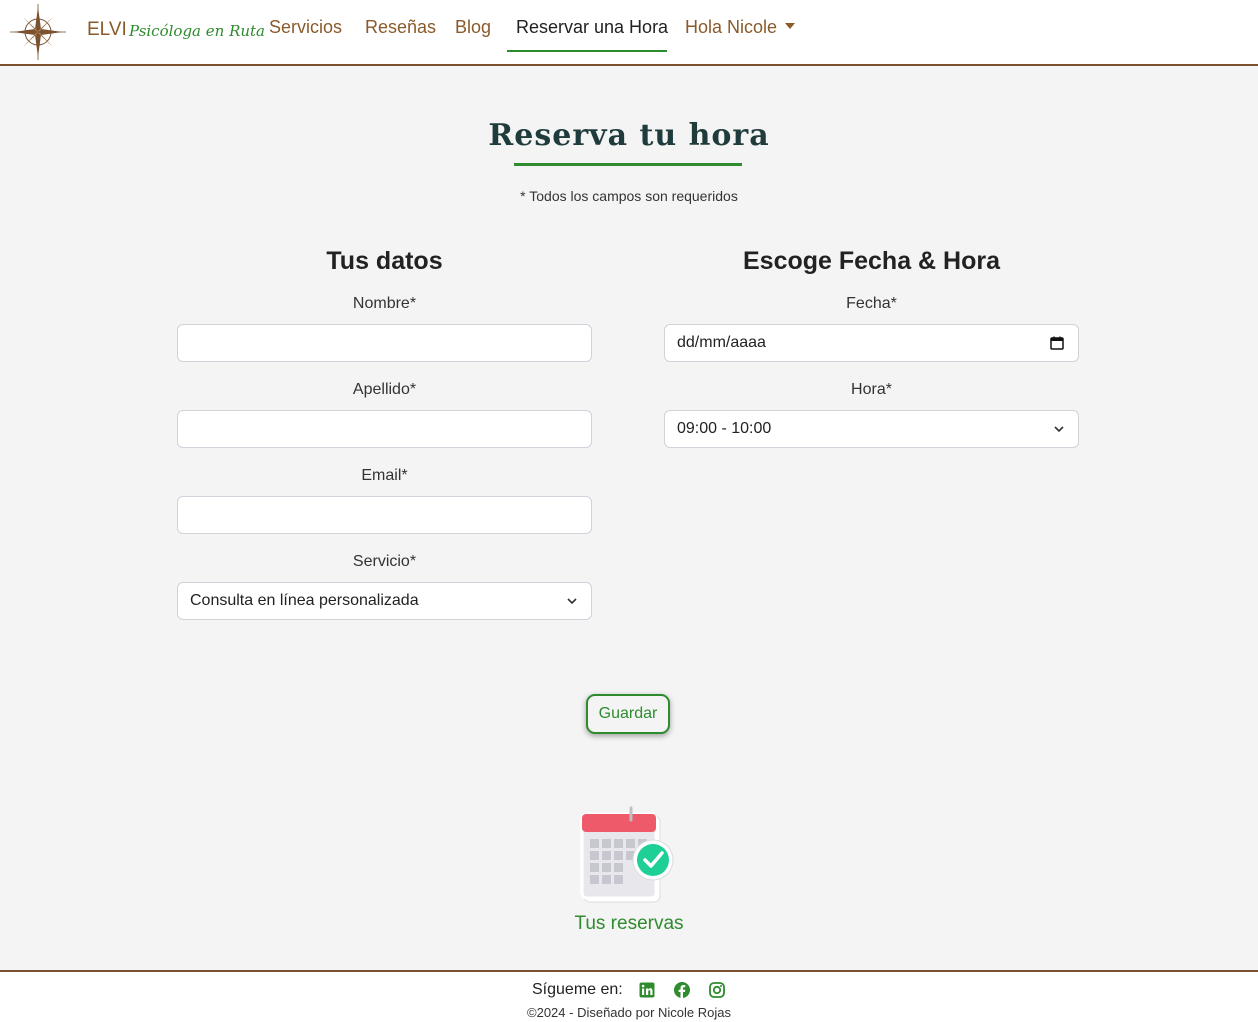  What do you see at coordinates (384, 429) in the screenshot?
I see `apellido-input` at bounding box center [384, 429].